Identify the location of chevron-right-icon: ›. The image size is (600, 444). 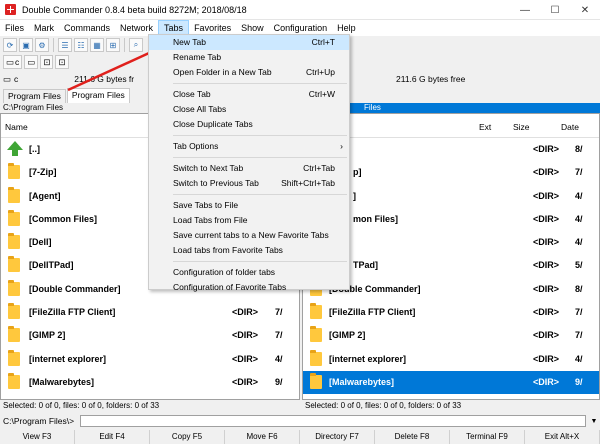
(341, 146).